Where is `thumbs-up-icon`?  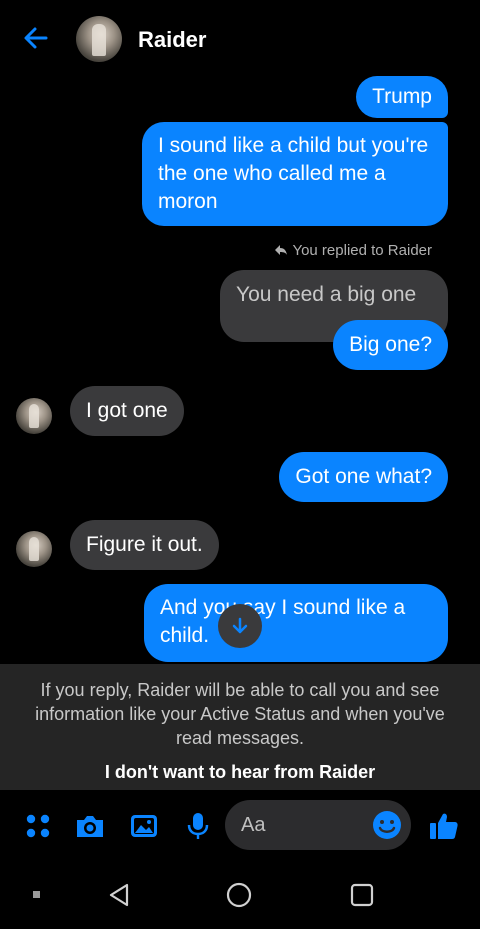 thumbs-up-icon is located at coordinates (444, 826).